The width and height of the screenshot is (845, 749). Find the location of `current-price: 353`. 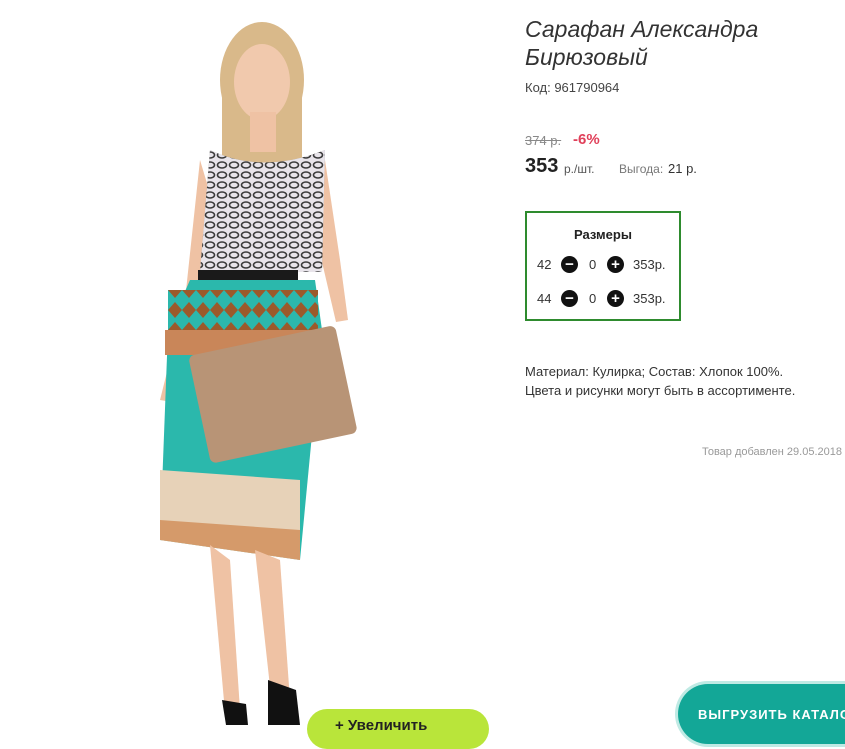

current-price: 353 is located at coordinates (542, 166).